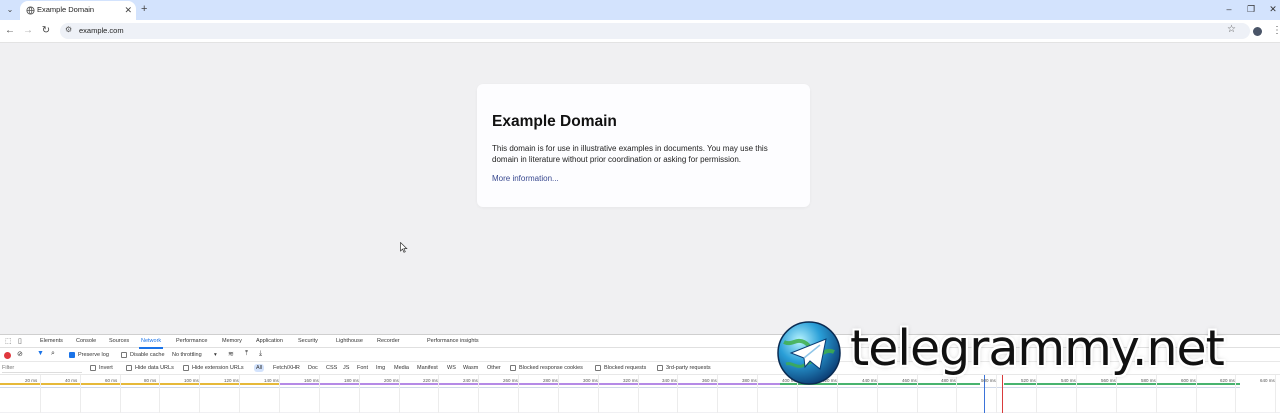 This screenshot has width=1280, height=413. Describe the element at coordinates (40, 353) in the screenshot. I see `filter-icon: ▼` at that location.